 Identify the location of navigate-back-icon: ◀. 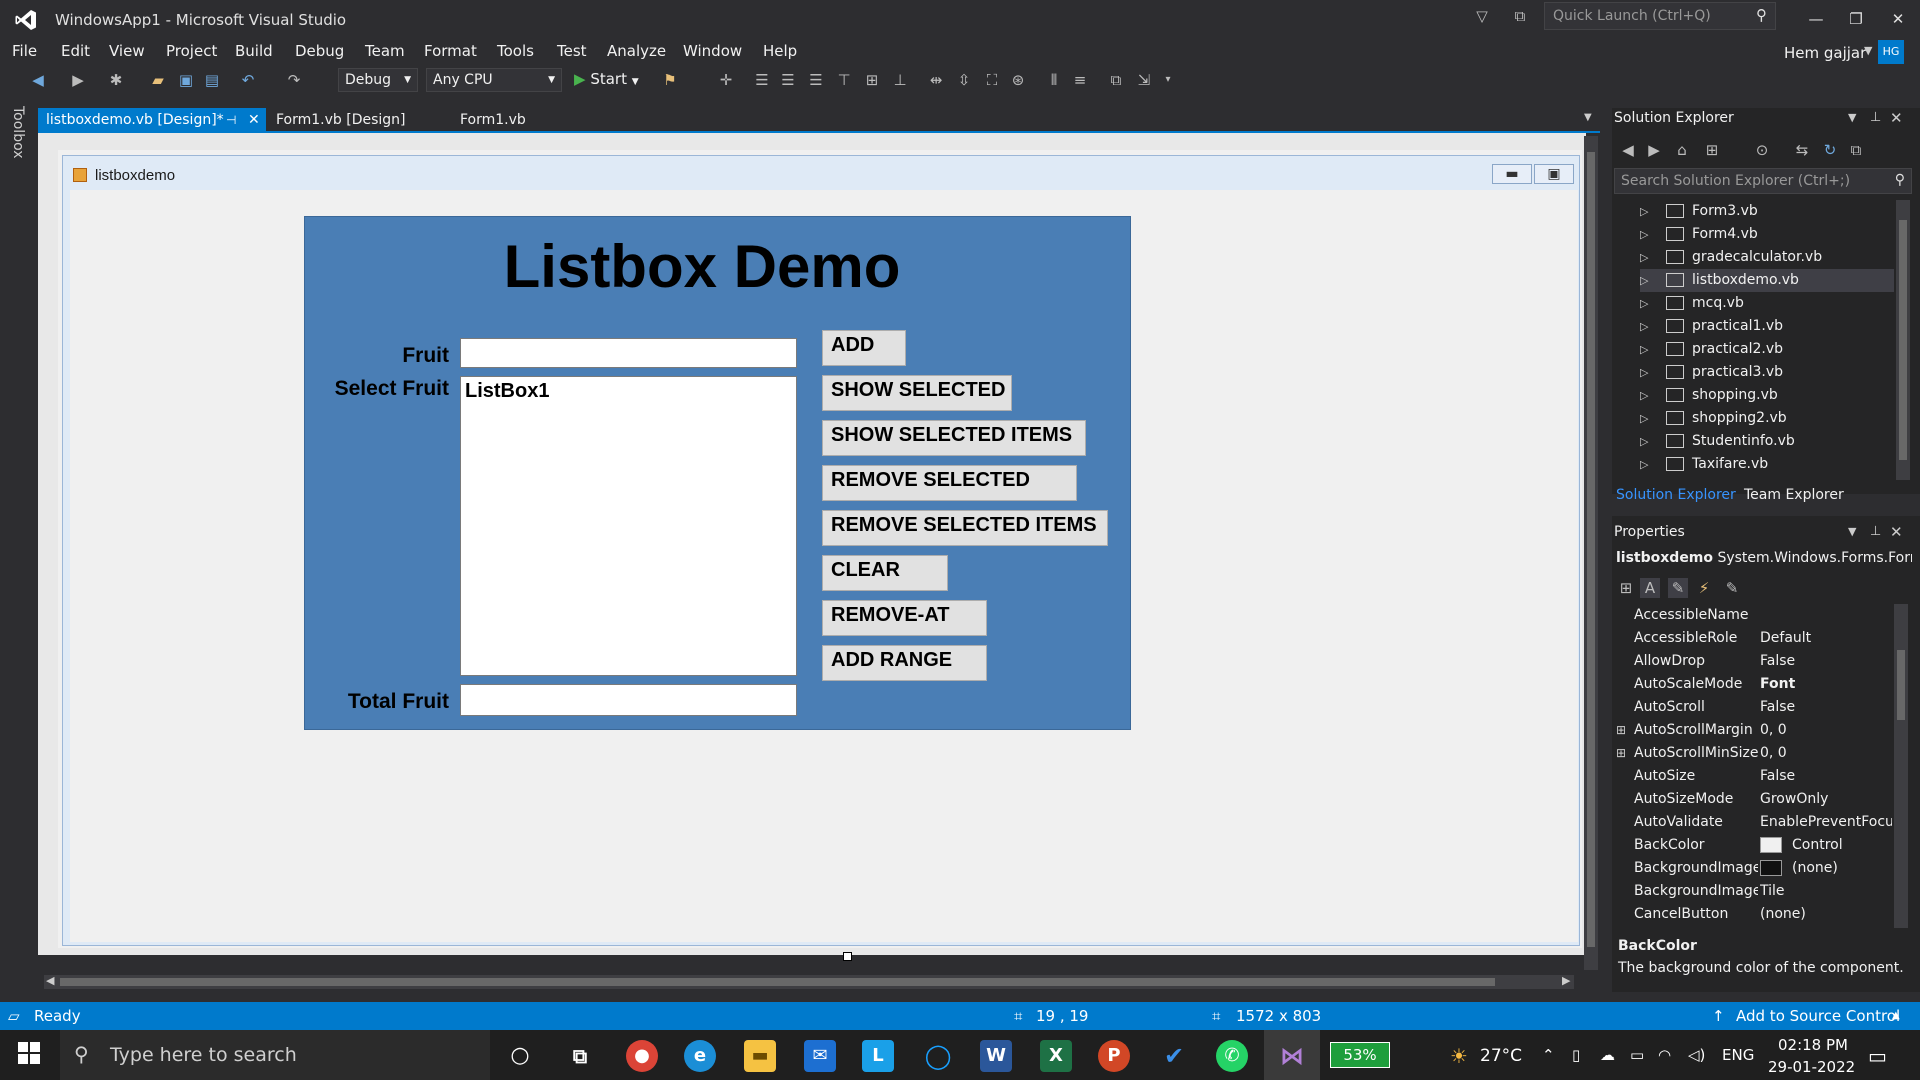
(38, 80).